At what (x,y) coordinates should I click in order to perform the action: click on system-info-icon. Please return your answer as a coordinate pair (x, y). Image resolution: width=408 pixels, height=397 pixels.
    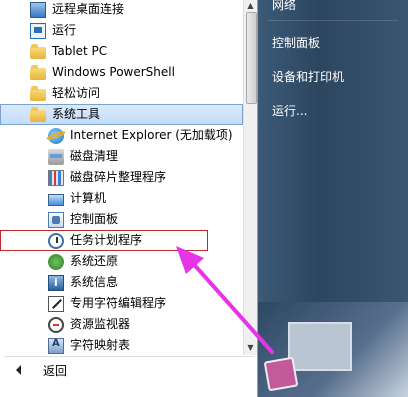
    Looking at the image, I should click on (56, 282).